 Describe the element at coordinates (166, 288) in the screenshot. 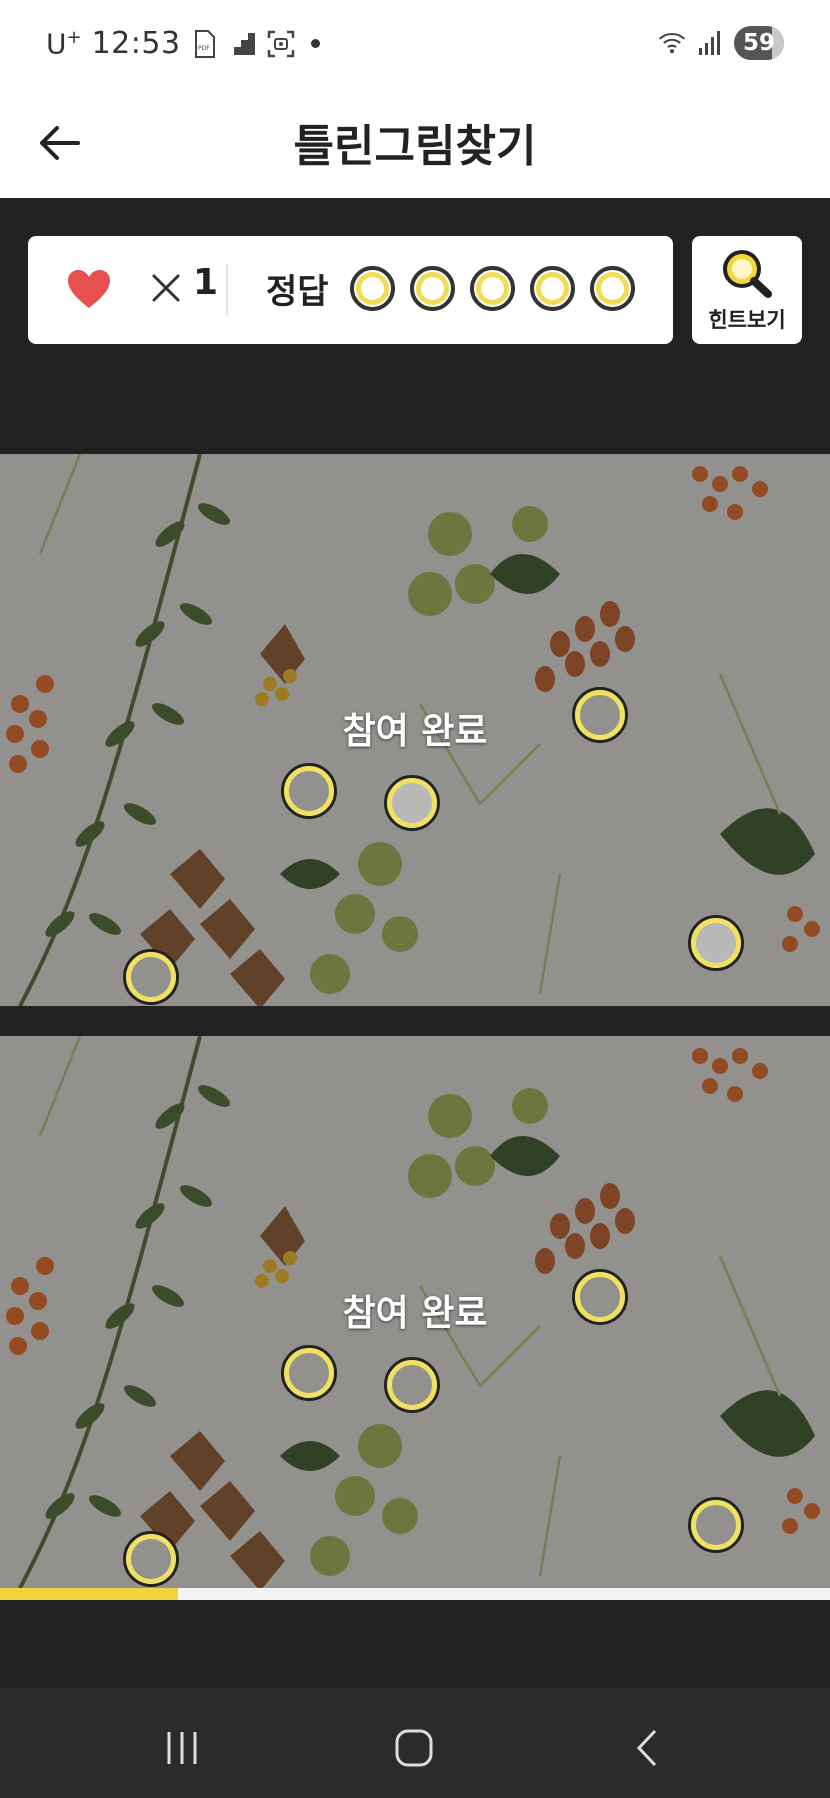

I see `times-icon` at that location.